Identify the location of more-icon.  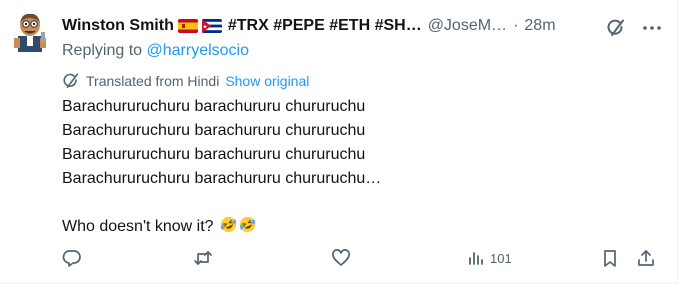
(652, 28).